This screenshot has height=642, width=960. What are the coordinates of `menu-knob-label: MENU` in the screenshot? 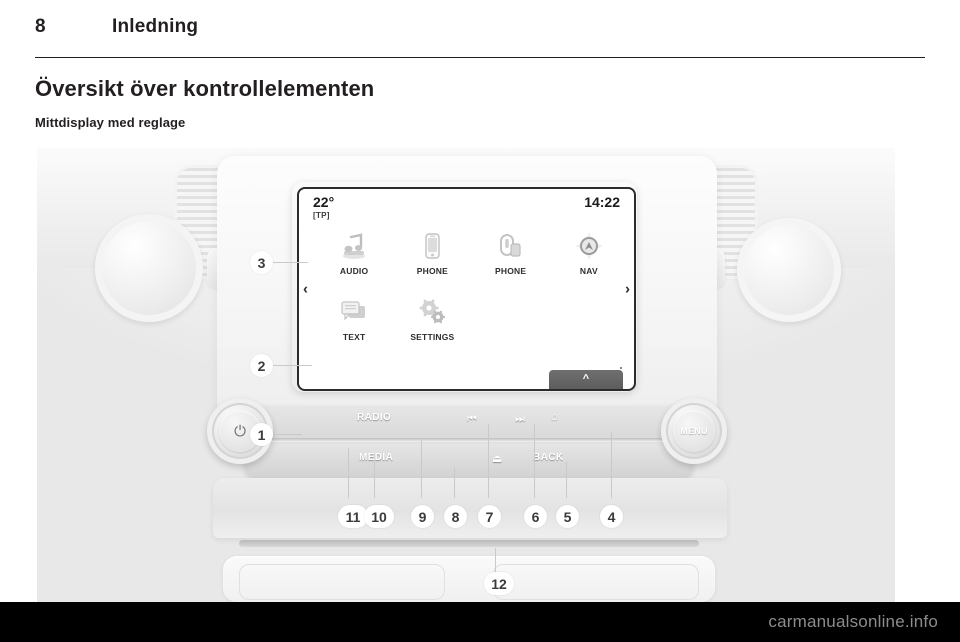 It's located at (694, 431).